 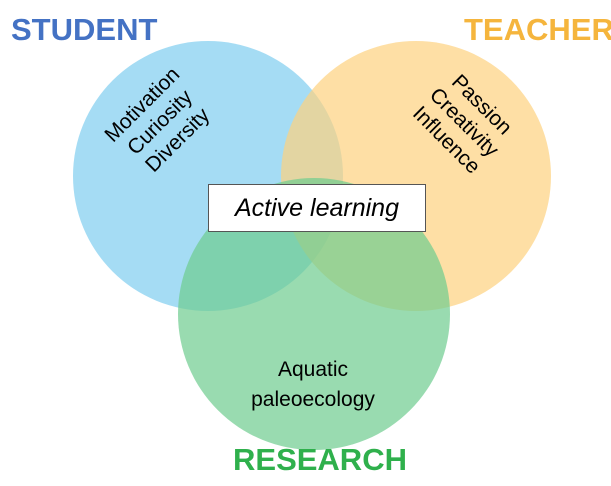 What do you see at coordinates (84, 29) in the screenshot?
I see `student-title: STUDENT` at bounding box center [84, 29].